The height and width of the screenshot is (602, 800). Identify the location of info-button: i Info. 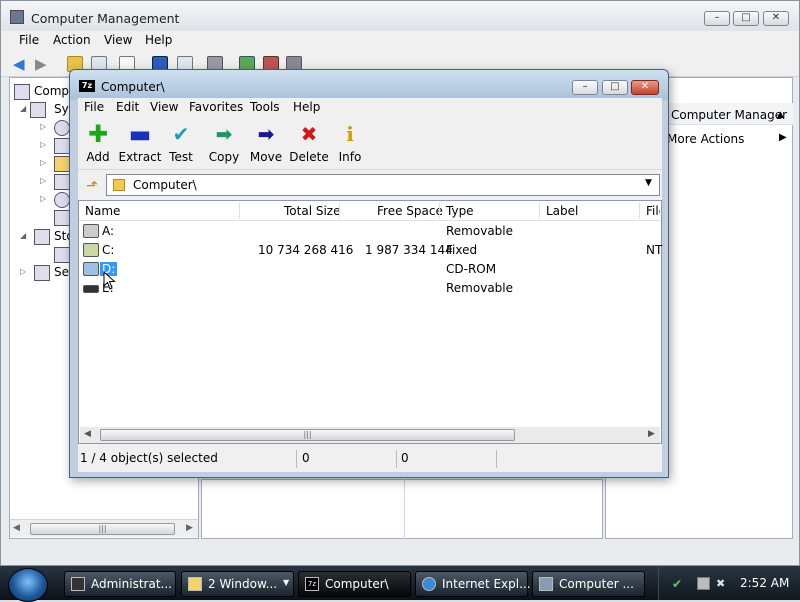
(350, 144).